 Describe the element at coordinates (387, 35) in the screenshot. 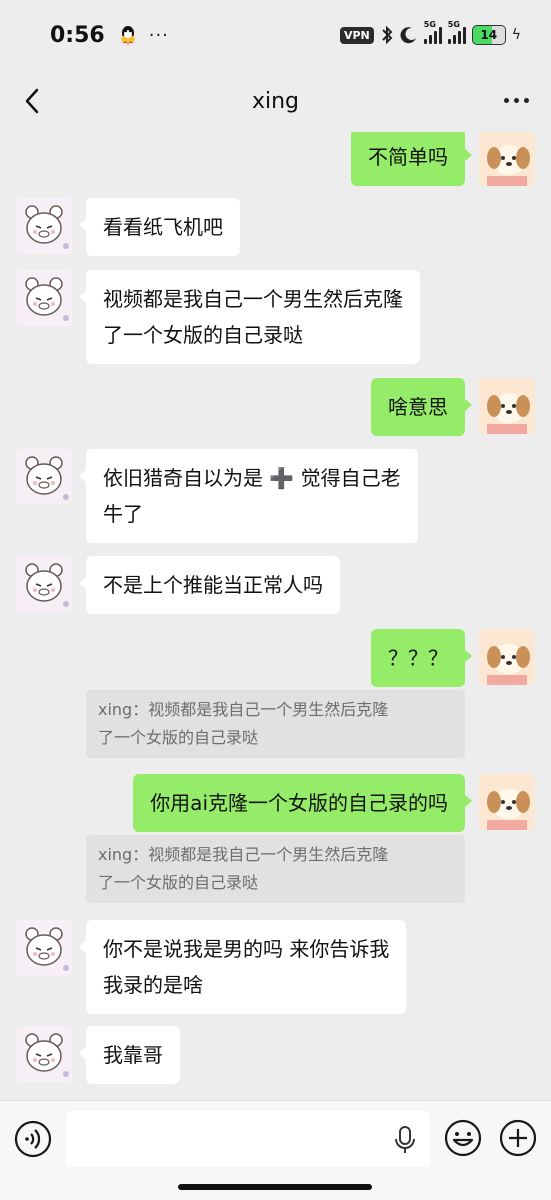

I see `bluetooth-icon` at that location.